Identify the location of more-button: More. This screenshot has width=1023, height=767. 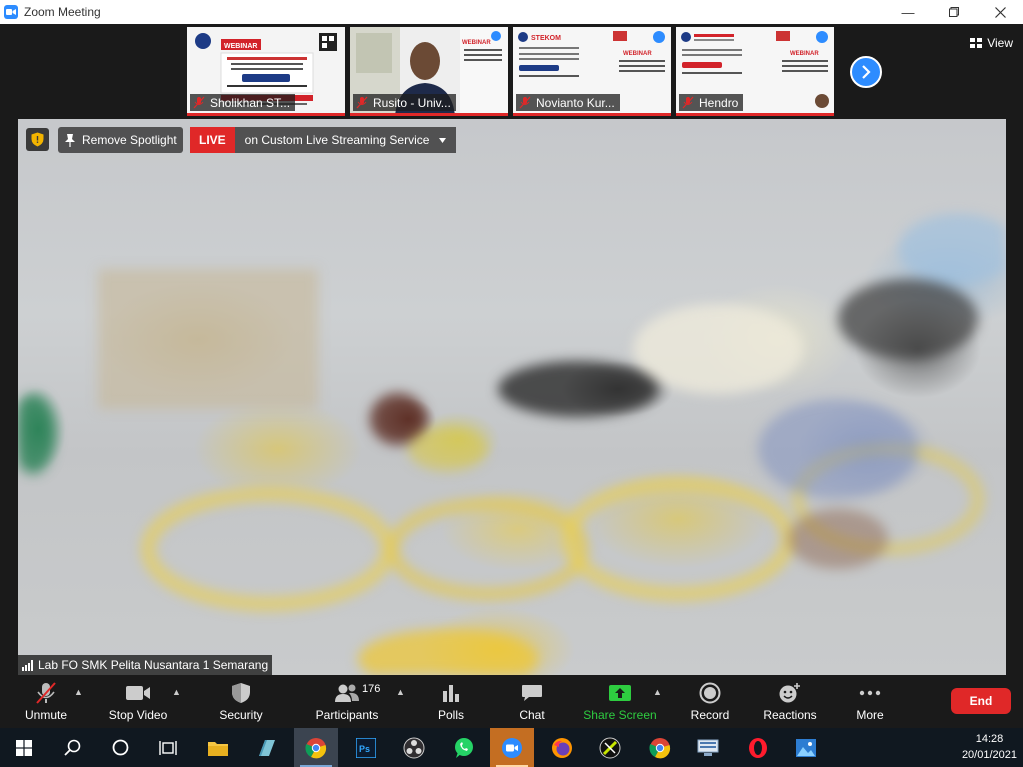
(870, 701).